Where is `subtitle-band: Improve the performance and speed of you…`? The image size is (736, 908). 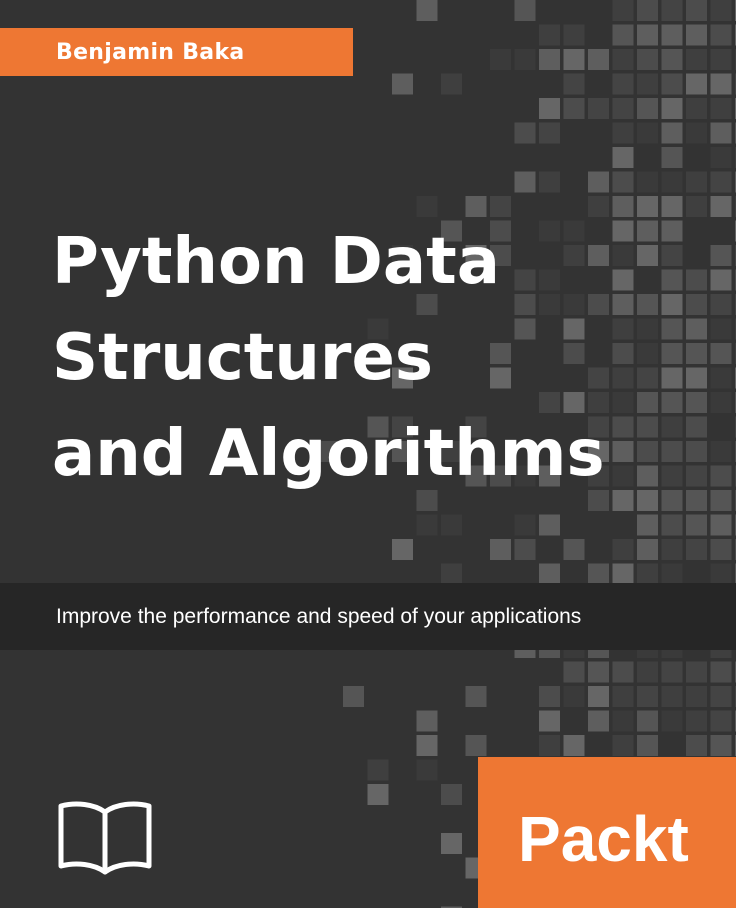
subtitle-band: Improve the performance and speed of you… is located at coordinates (368, 616).